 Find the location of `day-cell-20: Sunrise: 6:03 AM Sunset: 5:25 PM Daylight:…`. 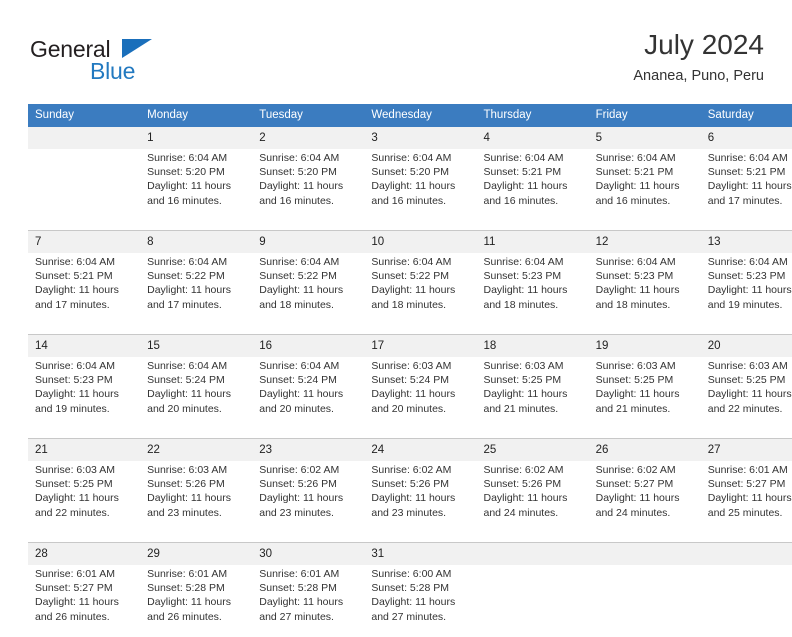

day-cell-20: Sunrise: 6:03 AM Sunset: 5:25 PM Daylight:… is located at coordinates (746, 393).